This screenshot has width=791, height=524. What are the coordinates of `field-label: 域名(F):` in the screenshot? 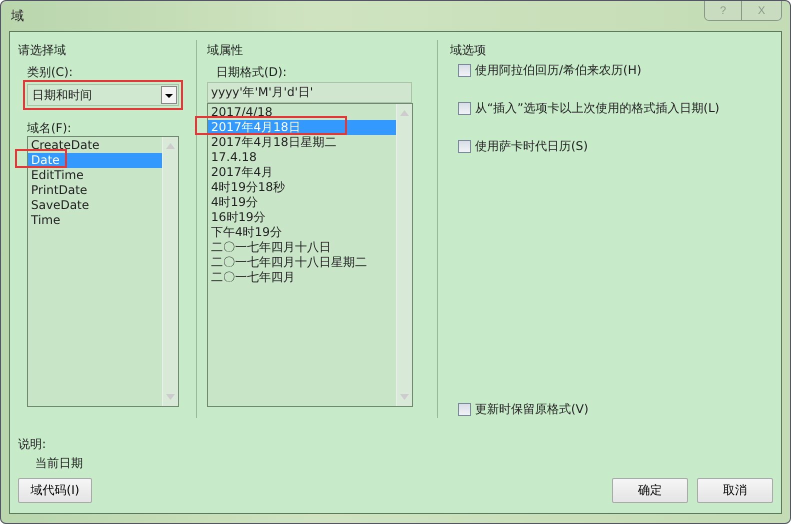 It's located at (49, 128).